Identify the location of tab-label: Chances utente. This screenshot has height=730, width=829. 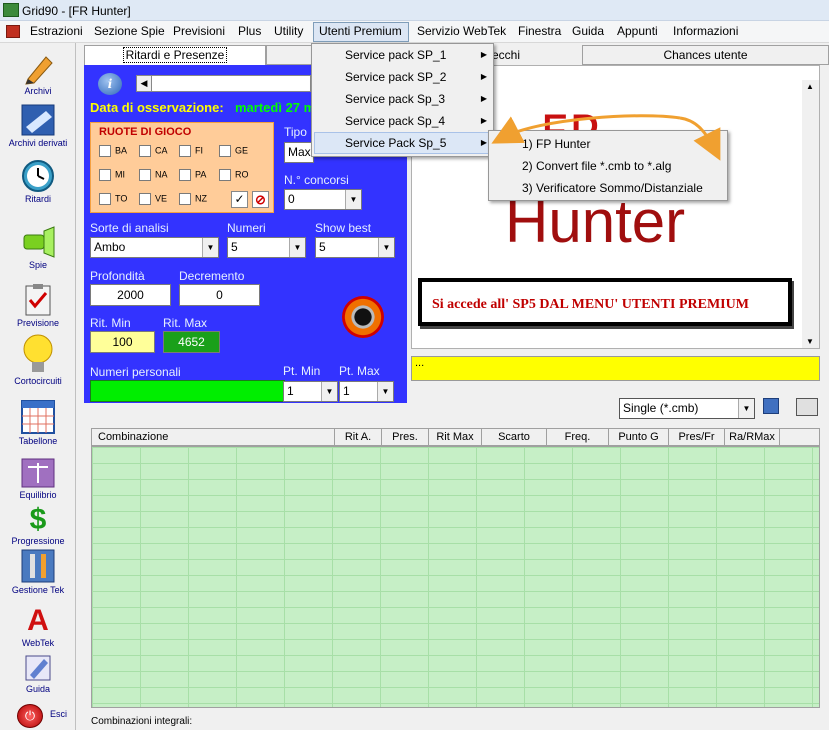
(705, 55).